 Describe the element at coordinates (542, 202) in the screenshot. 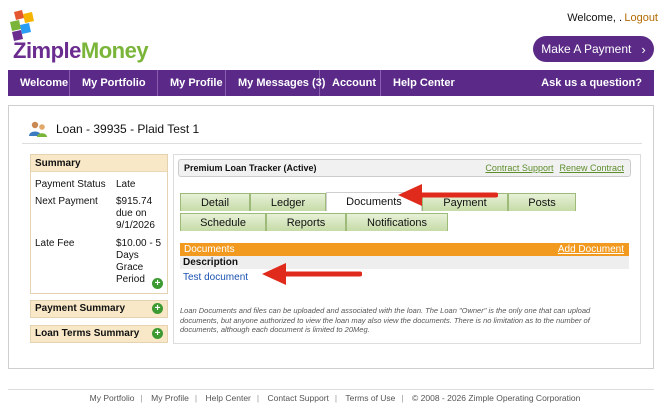

I see `tab-posts: Posts` at that location.